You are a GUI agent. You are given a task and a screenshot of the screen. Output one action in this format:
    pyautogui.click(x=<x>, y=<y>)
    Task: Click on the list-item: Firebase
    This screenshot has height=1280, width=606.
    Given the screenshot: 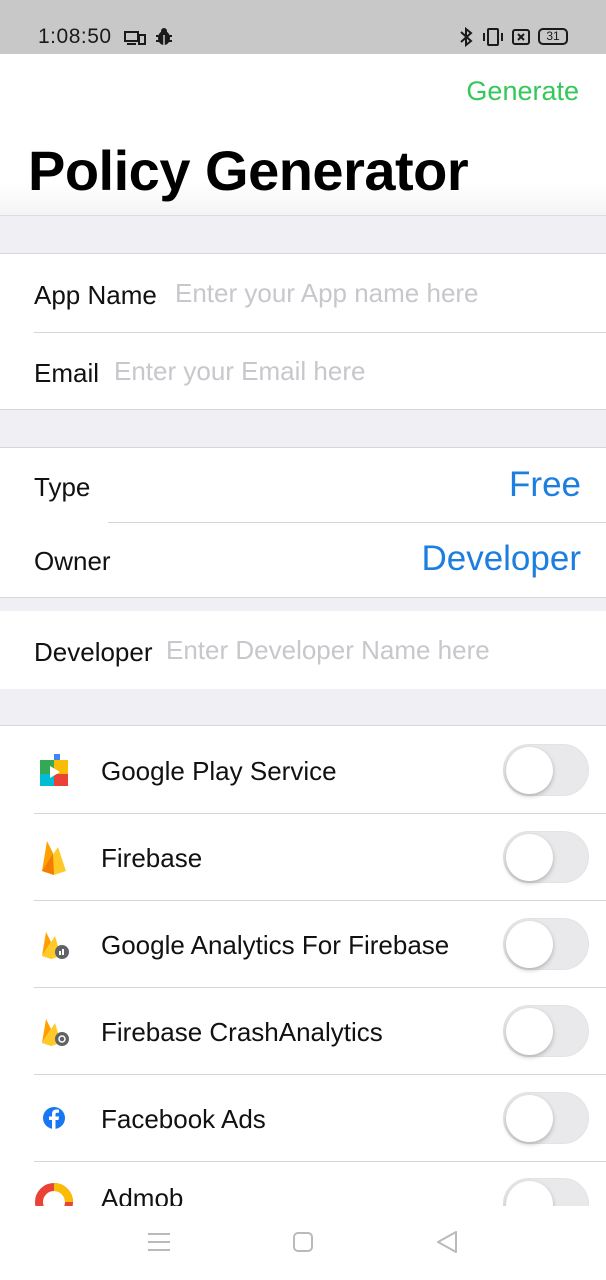 What is the action you would take?
    pyautogui.click(x=303, y=857)
    